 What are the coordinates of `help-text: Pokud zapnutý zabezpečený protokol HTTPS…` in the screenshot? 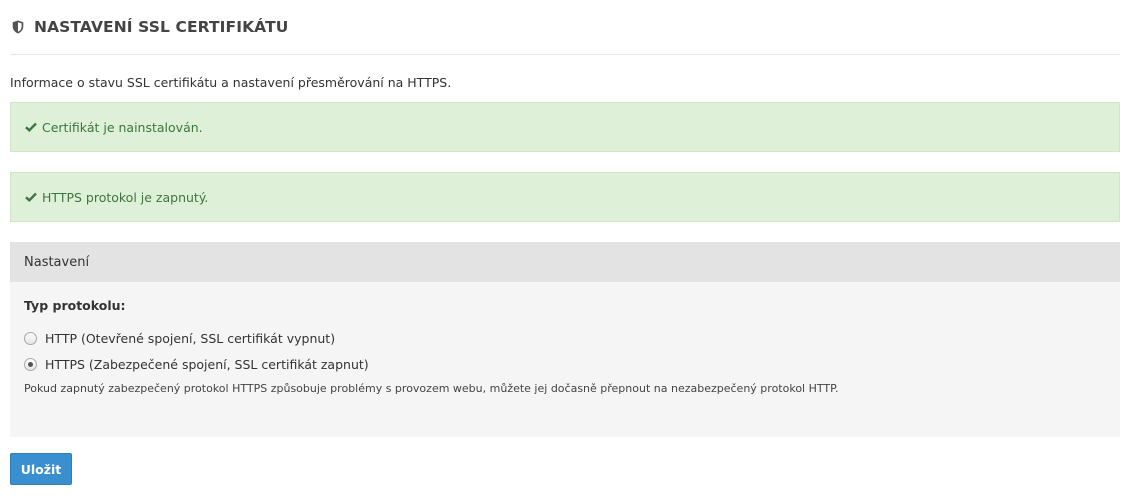 It's located at (431, 388).